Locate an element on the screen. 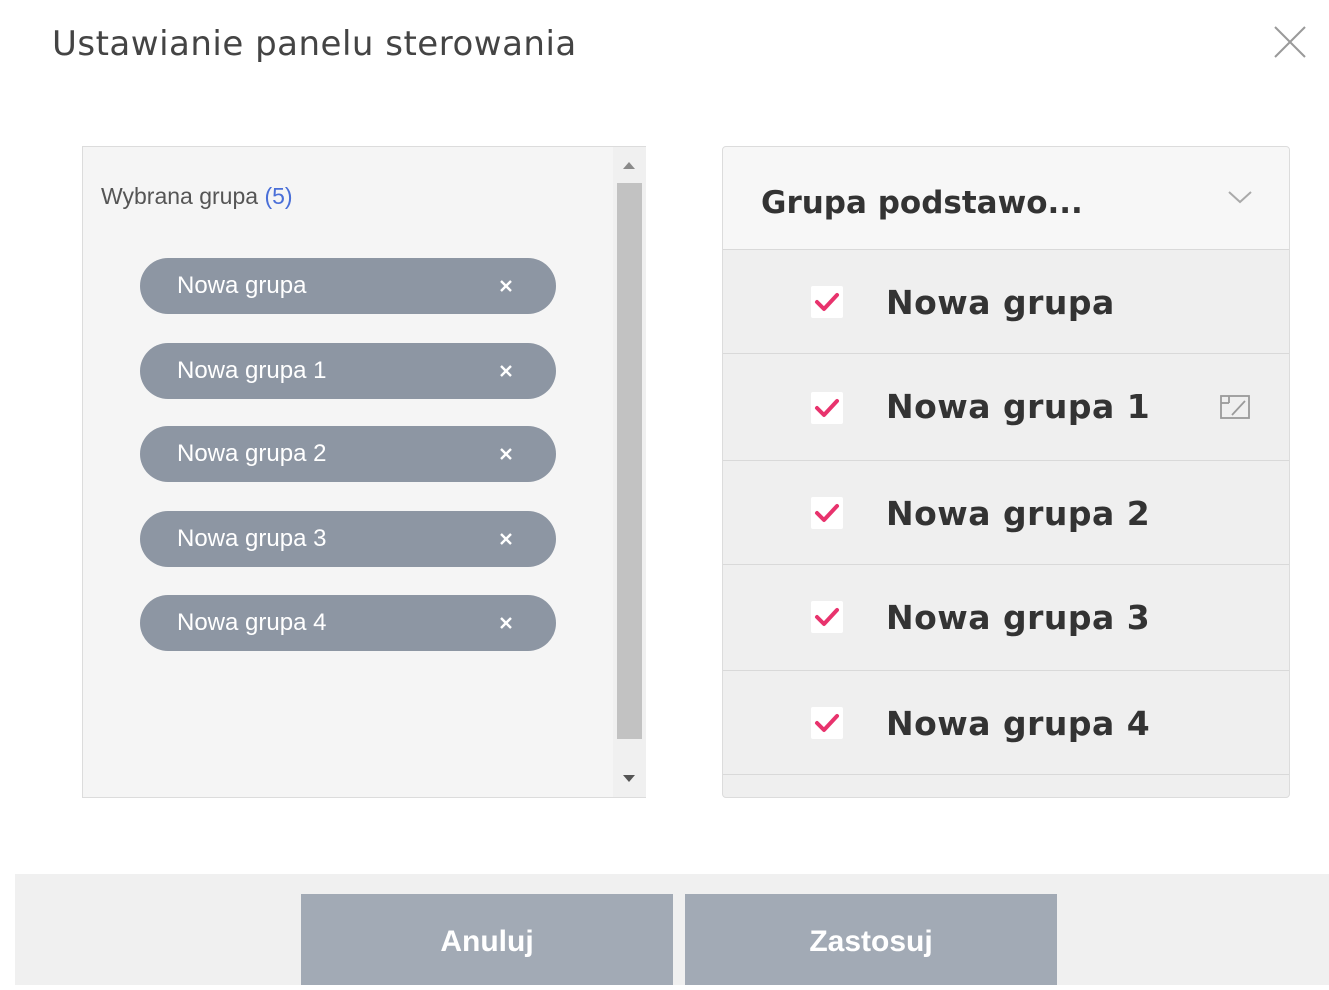  vertical-scrollbar is located at coordinates (629, 472).